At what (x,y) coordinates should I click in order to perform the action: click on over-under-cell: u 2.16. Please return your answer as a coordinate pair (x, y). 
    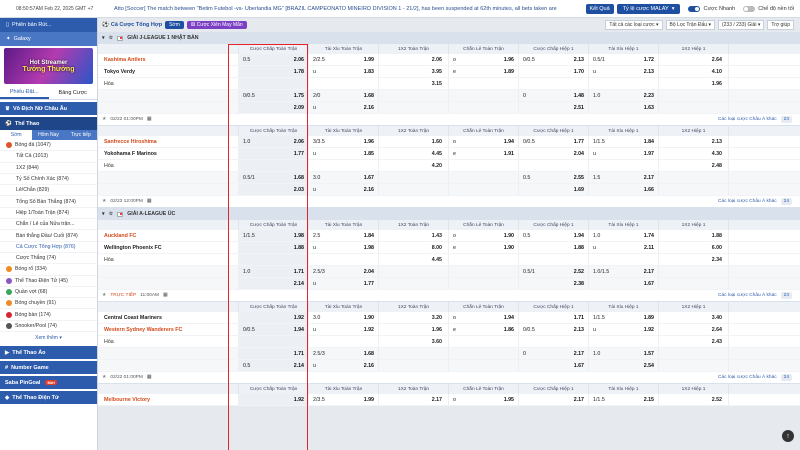
    Looking at the image, I should click on (343, 365).